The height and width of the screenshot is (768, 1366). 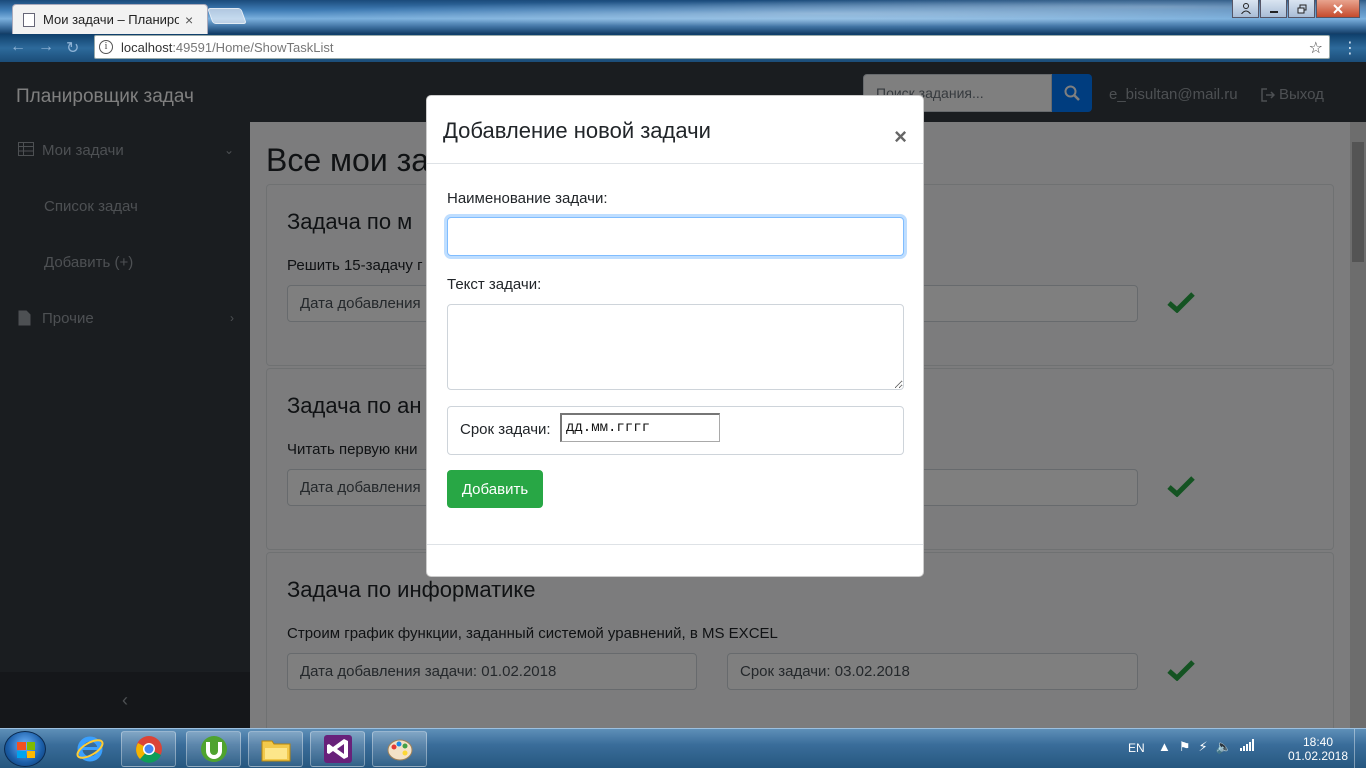 What do you see at coordinates (675, 560) in the screenshot?
I see `modal-footer` at bounding box center [675, 560].